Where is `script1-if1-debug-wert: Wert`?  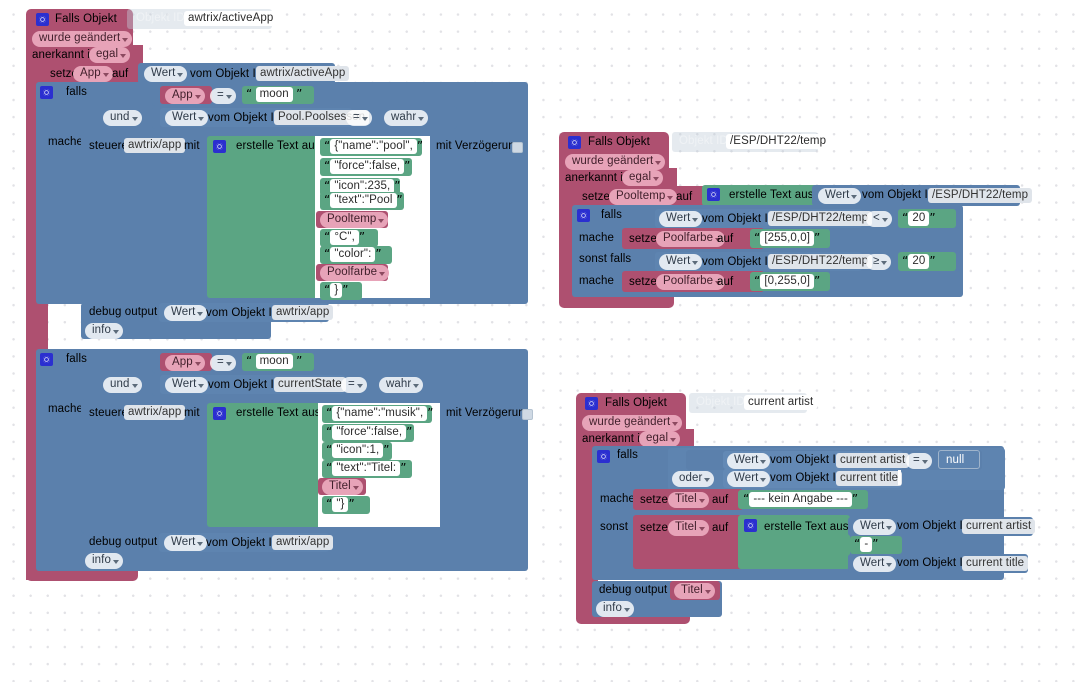
script1-if1-debug-wert: Wert is located at coordinates (186, 313).